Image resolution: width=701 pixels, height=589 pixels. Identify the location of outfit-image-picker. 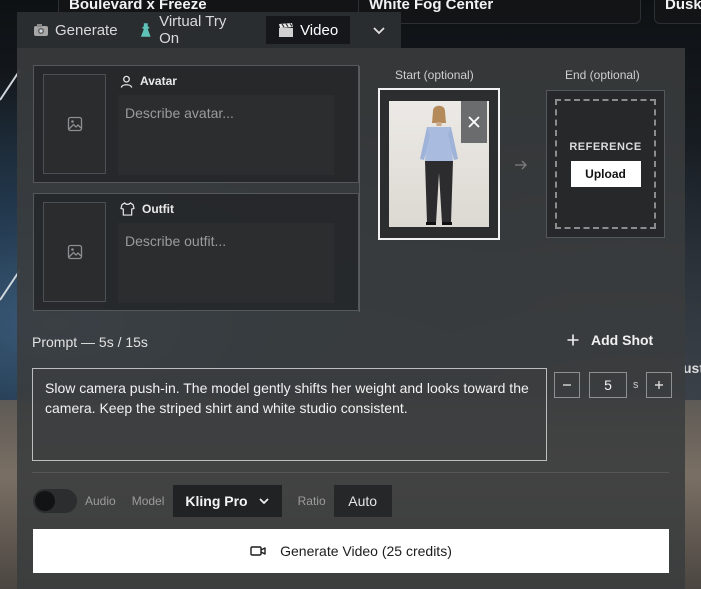
(74, 252).